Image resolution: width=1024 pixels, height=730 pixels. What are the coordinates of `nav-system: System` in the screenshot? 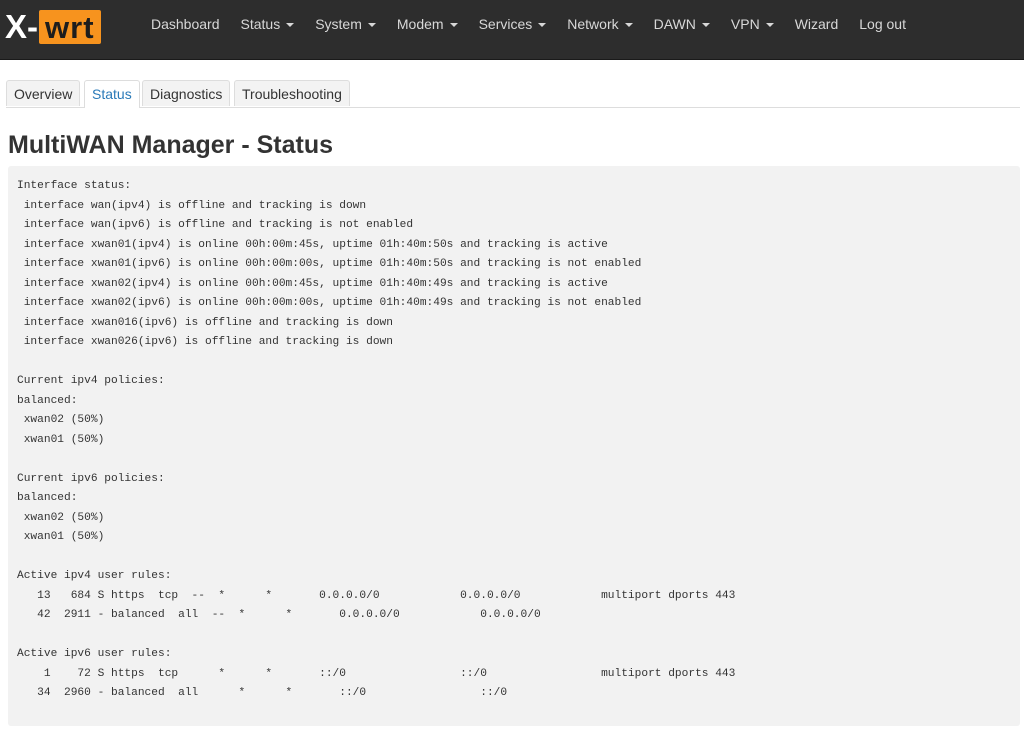 It's located at (345, 24).